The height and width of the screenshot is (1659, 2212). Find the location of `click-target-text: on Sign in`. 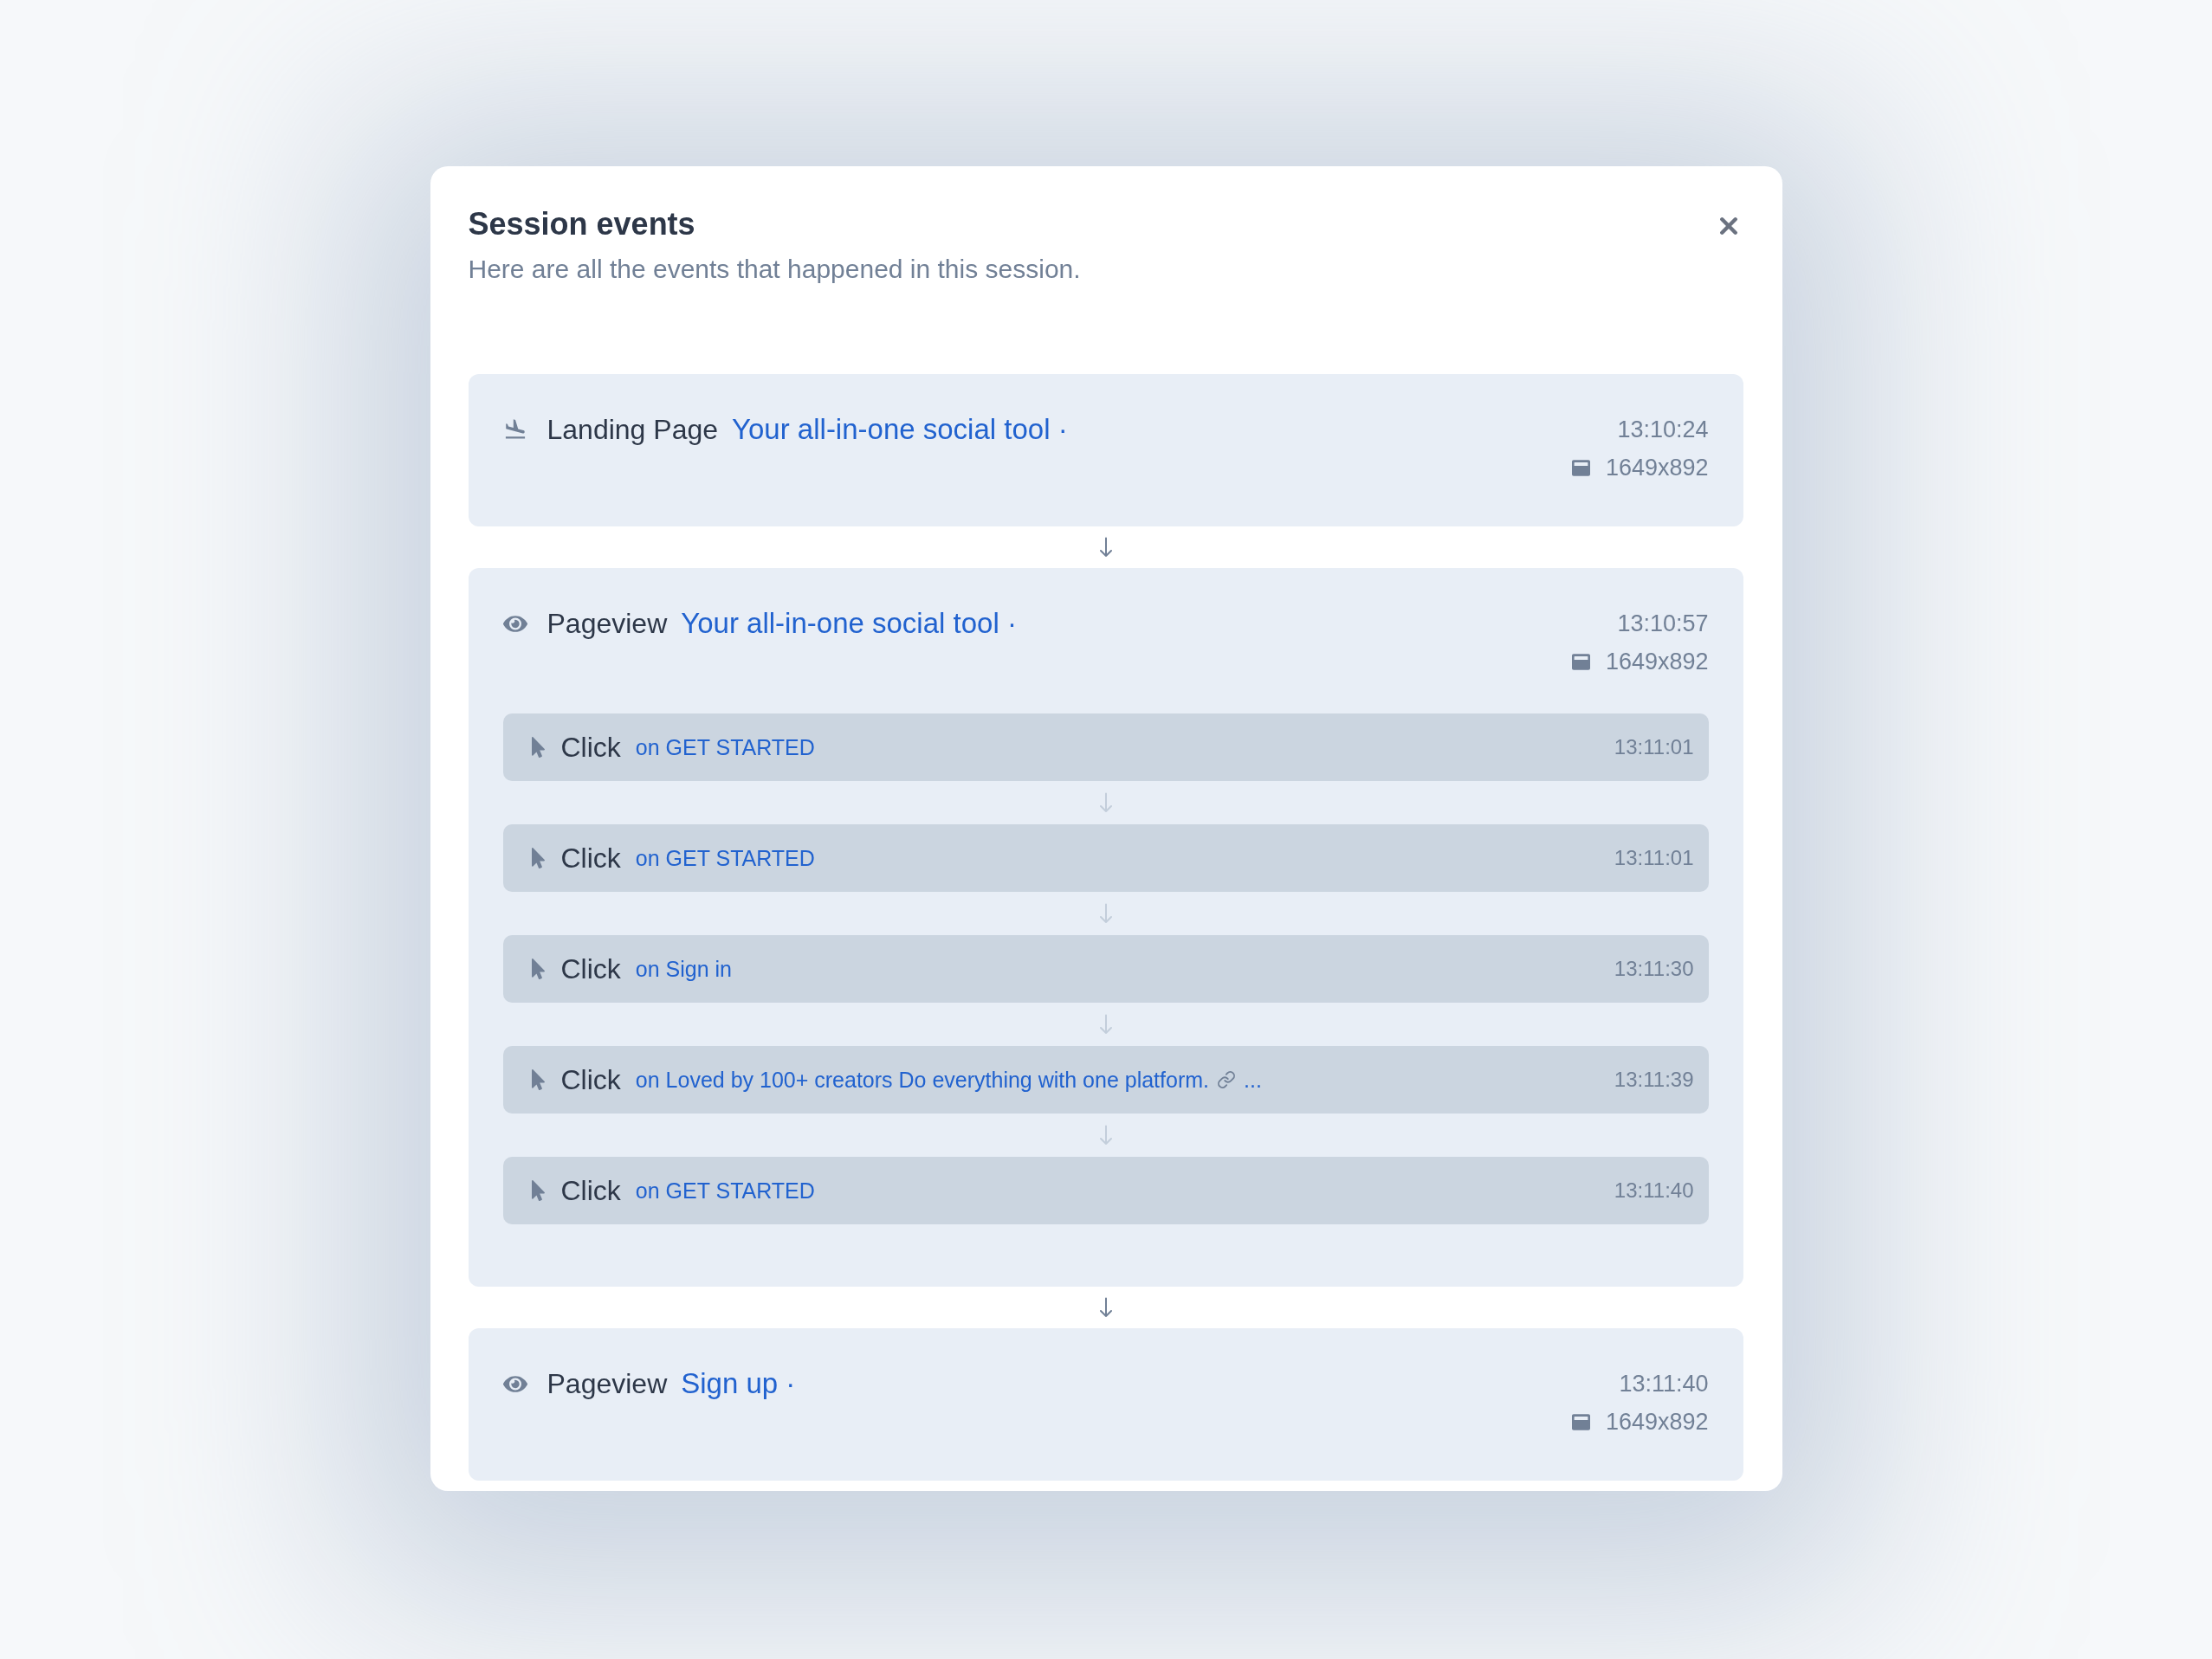

click-target-text: on Sign in is located at coordinates (684, 969).